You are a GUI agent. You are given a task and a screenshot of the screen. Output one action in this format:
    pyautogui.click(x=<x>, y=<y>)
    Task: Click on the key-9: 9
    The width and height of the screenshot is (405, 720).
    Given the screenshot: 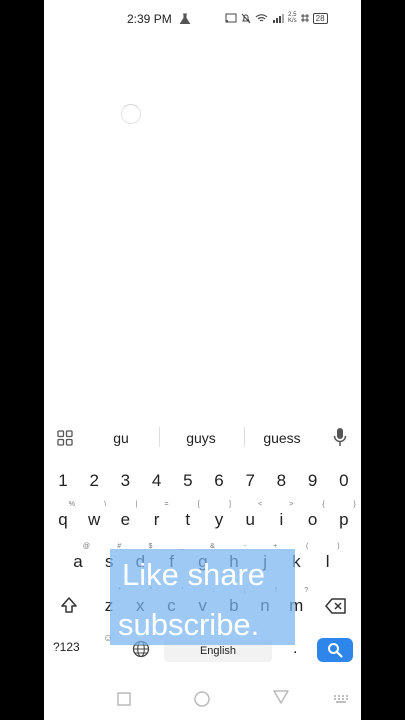 What is the action you would take?
    pyautogui.click(x=313, y=481)
    